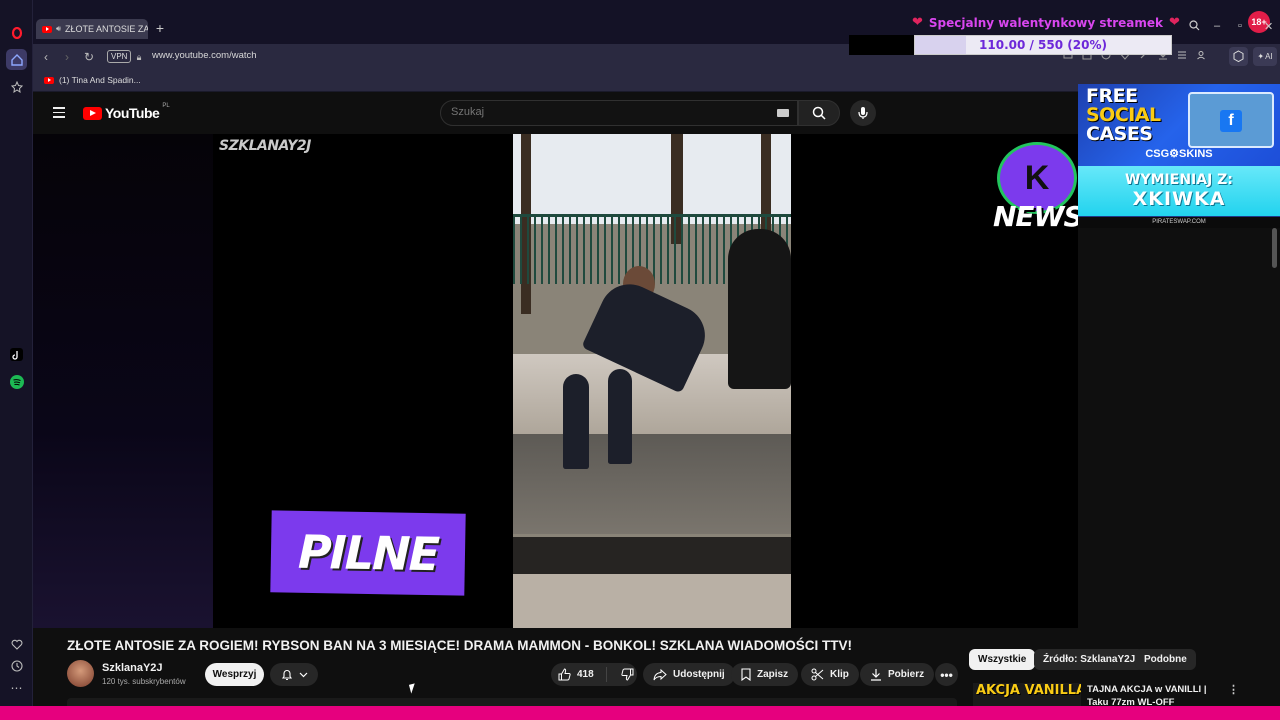 The image size is (1280, 720). I want to click on reload-icon: ↻, so click(89, 57).